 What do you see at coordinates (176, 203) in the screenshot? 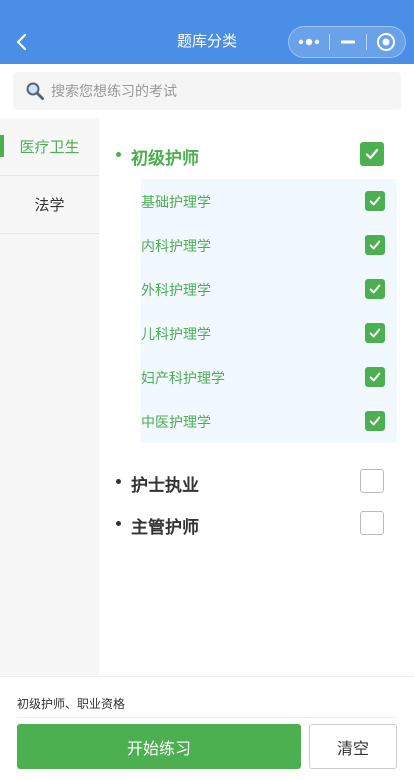
I see `subcategory-label: 基础护理学` at bounding box center [176, 203].